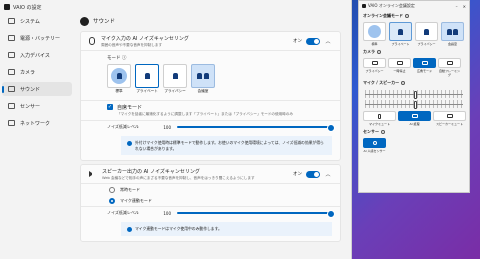  I want to click on button-label: AI 処理, so click(414, 124).